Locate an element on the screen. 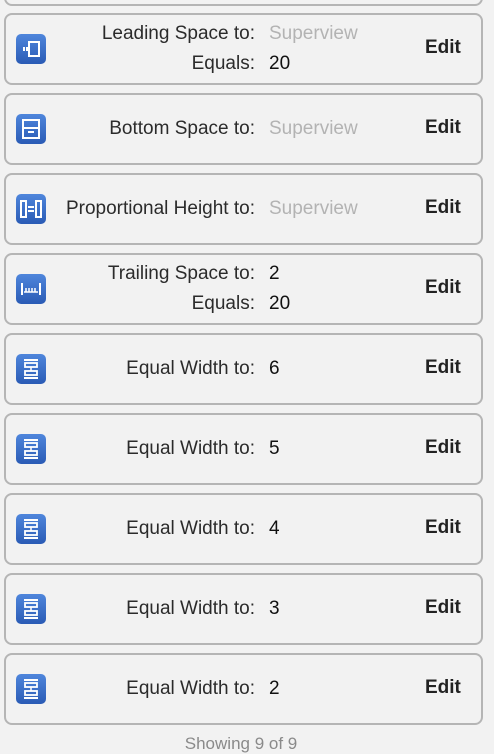 The height and width of the screenshot is (754, 494). constraint-details: Equal Width to: 3 is located at coordinates (222, 609).